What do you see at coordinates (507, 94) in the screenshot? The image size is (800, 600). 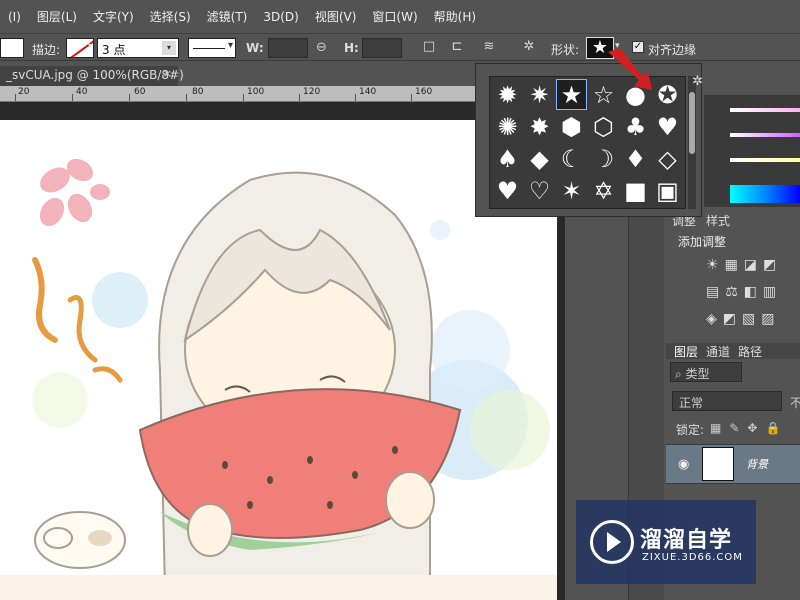 I see `shape-option: ✹` at bounding box center [507, 94].